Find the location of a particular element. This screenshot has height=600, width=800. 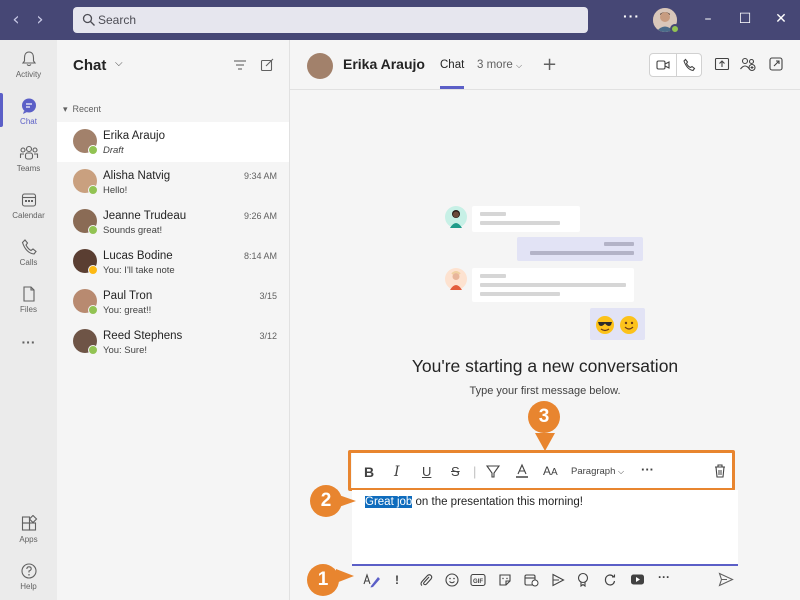

user-presence-icon is located at coordinates (675, 29).